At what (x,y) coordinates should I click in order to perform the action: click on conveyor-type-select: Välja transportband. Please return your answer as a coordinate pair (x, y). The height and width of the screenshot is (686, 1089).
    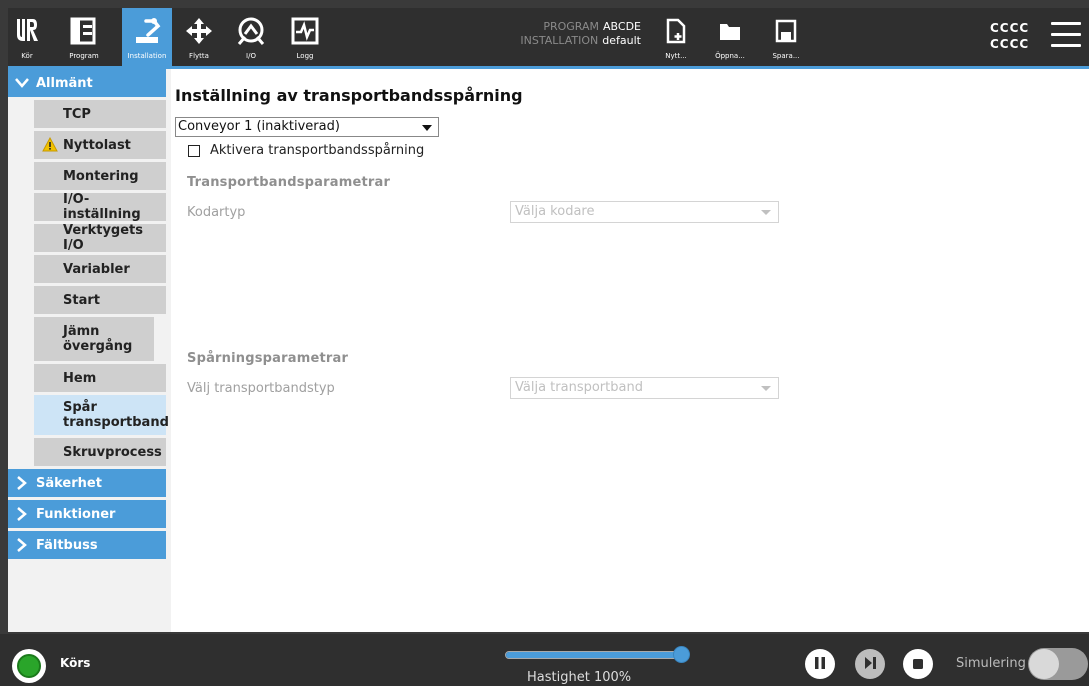
    Looking at the image, I should click on (644, 388).